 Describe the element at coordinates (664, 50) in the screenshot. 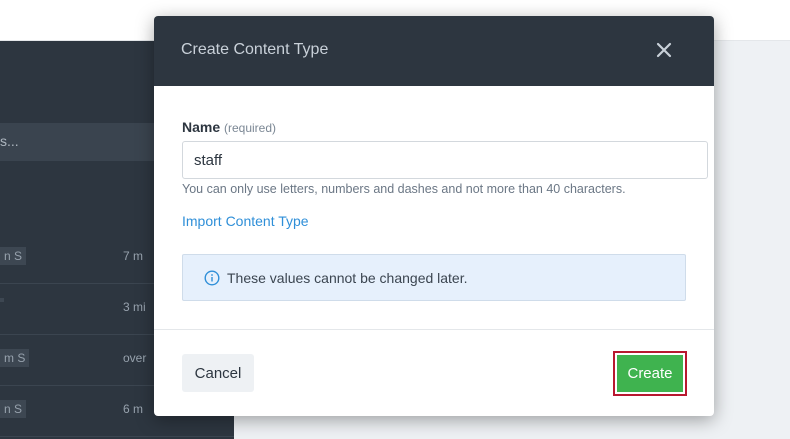

I see `close-icon` at that location.